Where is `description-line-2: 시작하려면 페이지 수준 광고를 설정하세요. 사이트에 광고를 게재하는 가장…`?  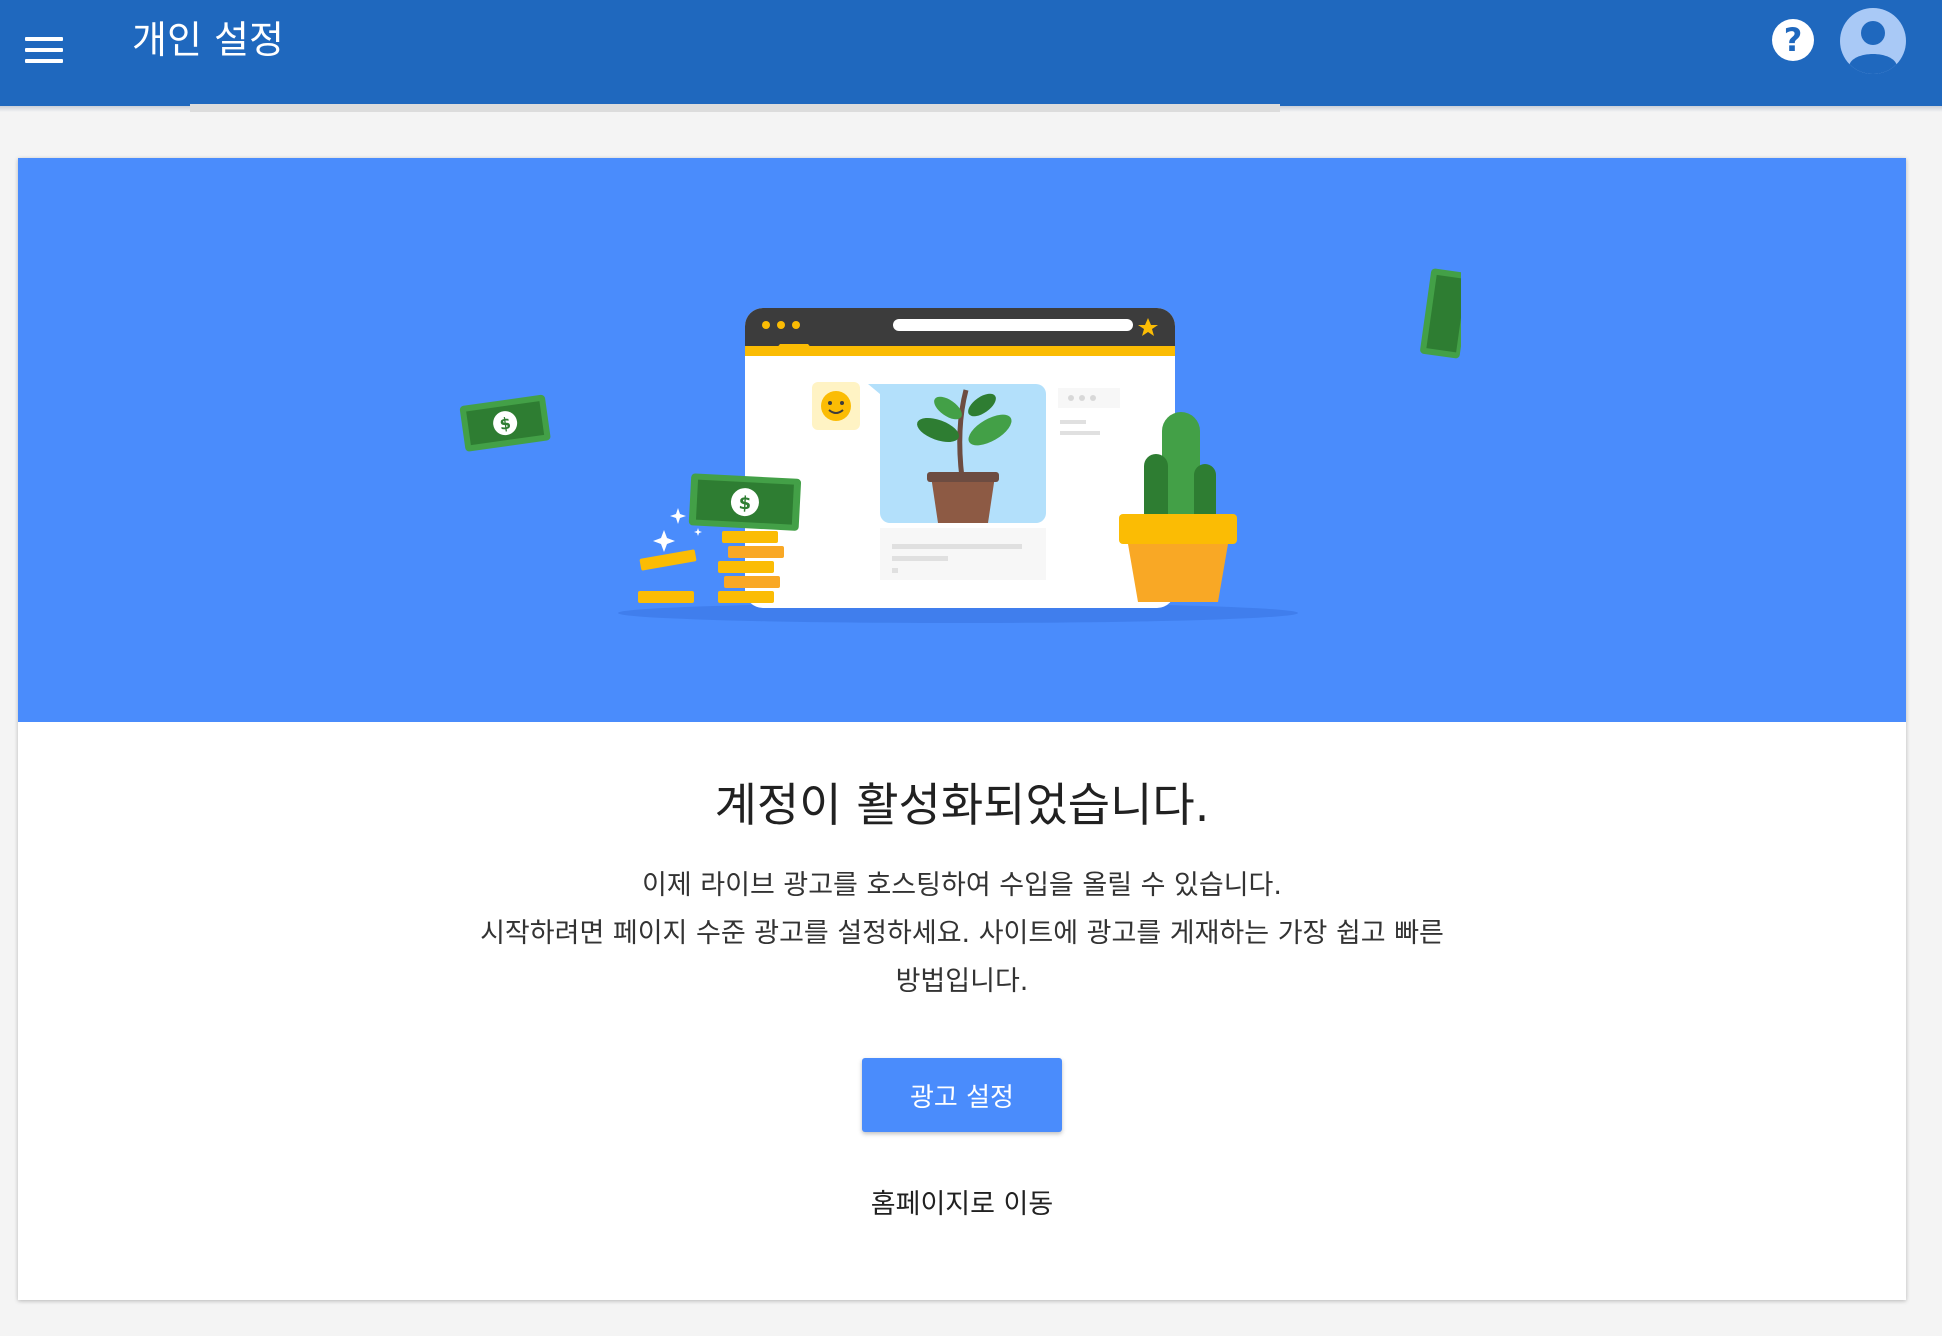 description-line-2: 시작하려면 페이지 수준 광고를 설정하세요. 사이트에 광고를 게재하는 가장… is located at coordinates (962, 933).